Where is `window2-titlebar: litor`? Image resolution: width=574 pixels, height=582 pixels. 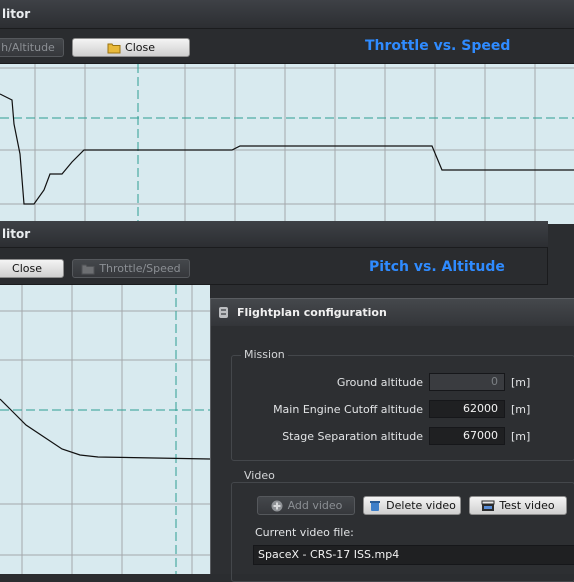 window2-titlebar: litor is located at coordinates (274, 234).